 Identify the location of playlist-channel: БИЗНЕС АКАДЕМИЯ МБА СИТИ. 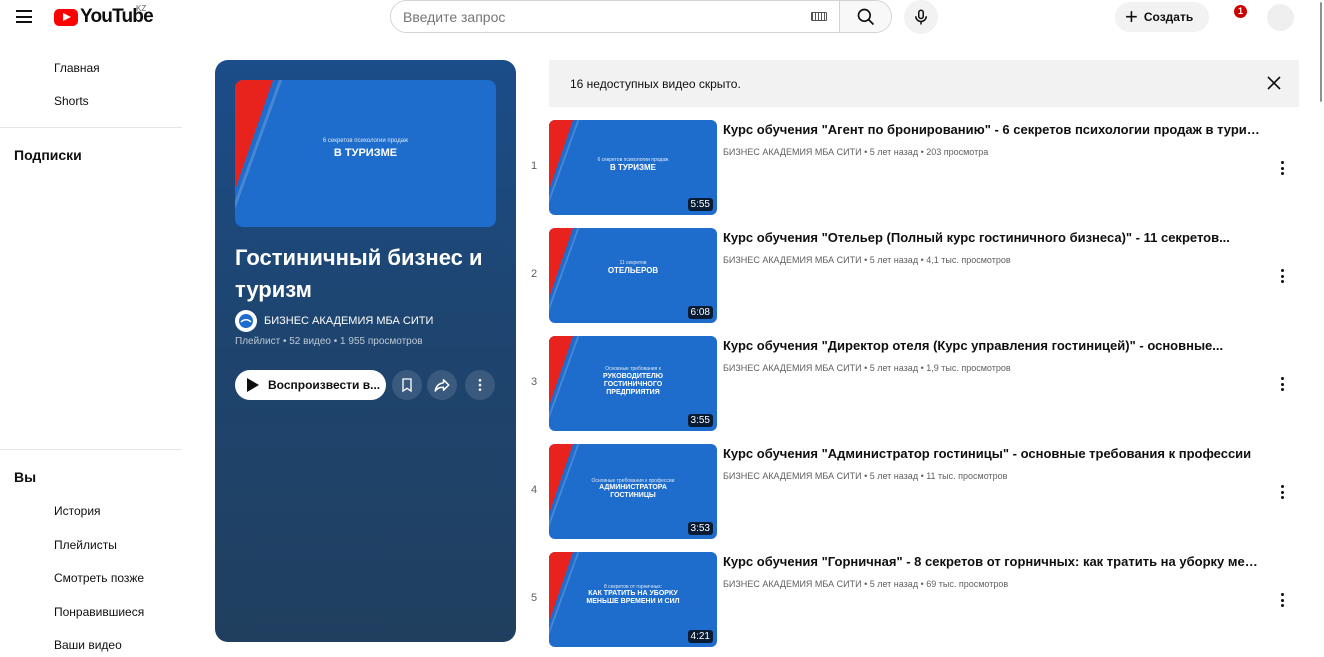
(334, 321).